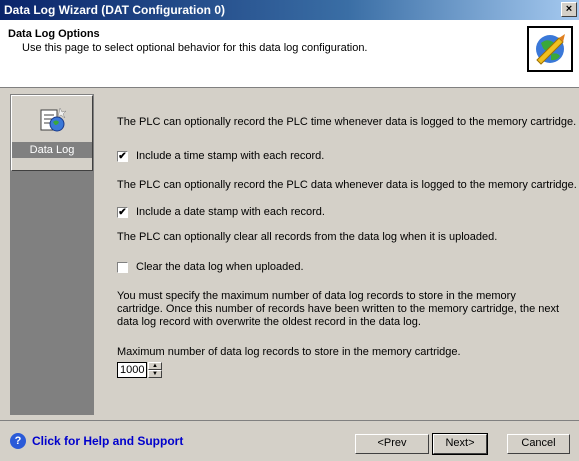 The image size is (579, 461). What do you see at coordinates (569, 9) in the screenshot?
I see `close-button: ×` at bounding box center [569, 9].